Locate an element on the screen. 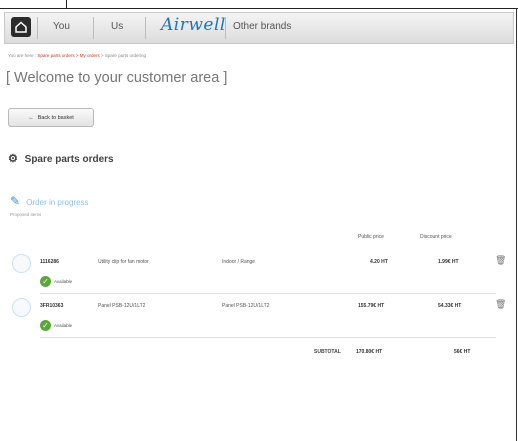 The height and width of the screenshot is (441, 518). row-discount-price: 1.99€ HT is located at coordinates (448, 262).